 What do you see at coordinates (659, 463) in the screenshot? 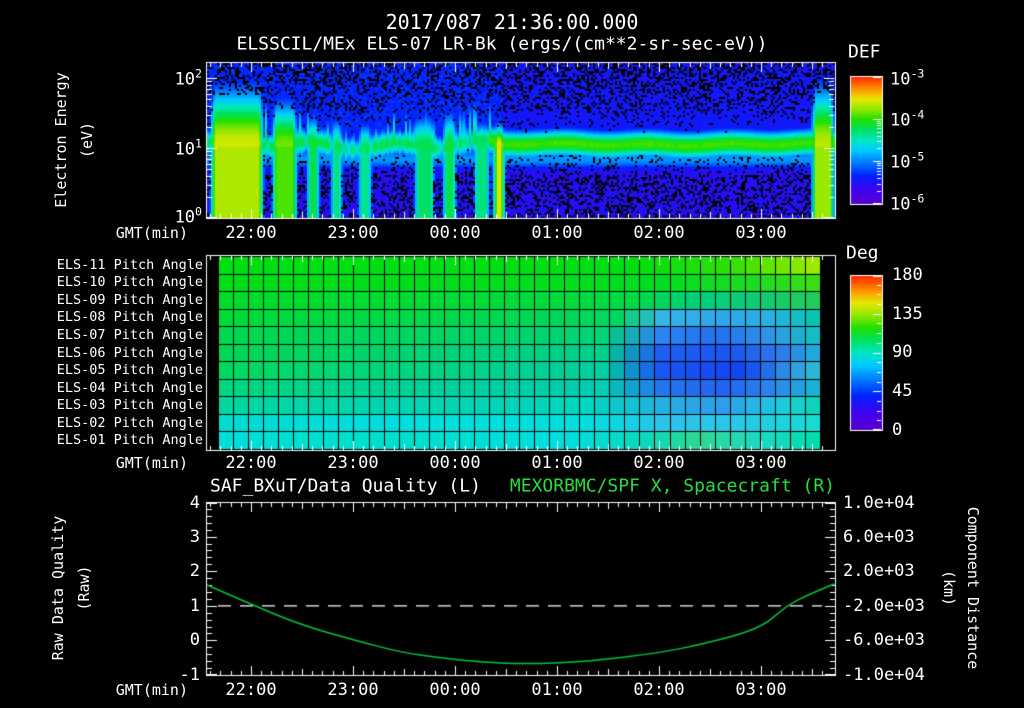
I see `pitch-xtick: 02:00` at bounding box center [659, 463].